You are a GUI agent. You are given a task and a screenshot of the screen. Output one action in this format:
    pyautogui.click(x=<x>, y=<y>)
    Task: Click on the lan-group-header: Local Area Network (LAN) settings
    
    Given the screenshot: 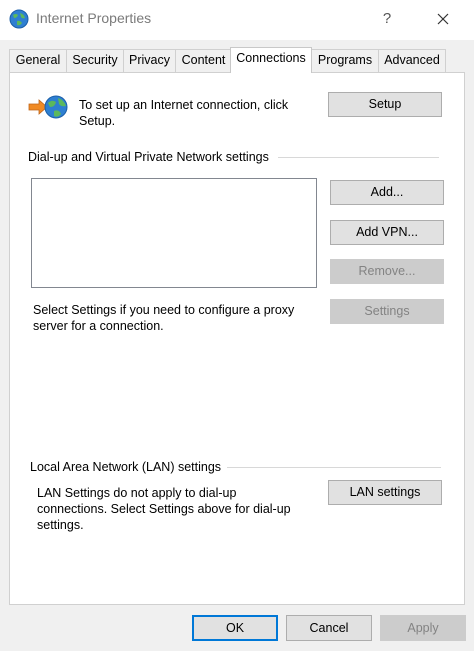 What is the action you would take?
    pyautogui.click(x=127, y=467)
    